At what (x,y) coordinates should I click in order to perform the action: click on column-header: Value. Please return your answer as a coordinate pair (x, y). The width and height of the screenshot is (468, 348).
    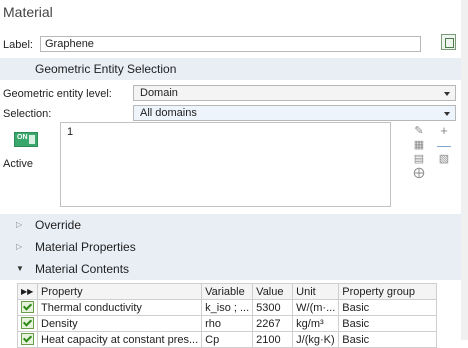
    Looking at the image, I should click on (273, 291).